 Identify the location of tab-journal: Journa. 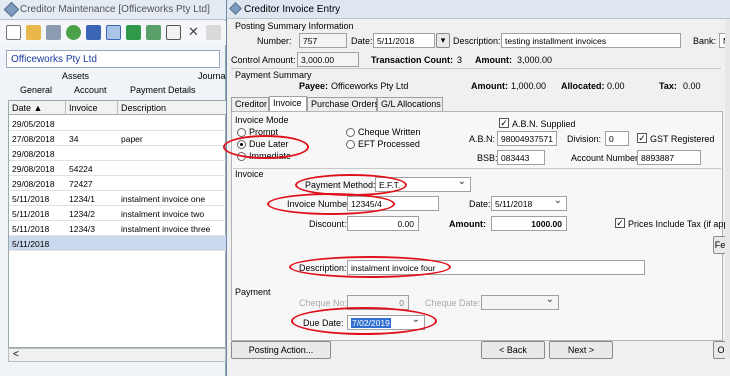
(212, 76).